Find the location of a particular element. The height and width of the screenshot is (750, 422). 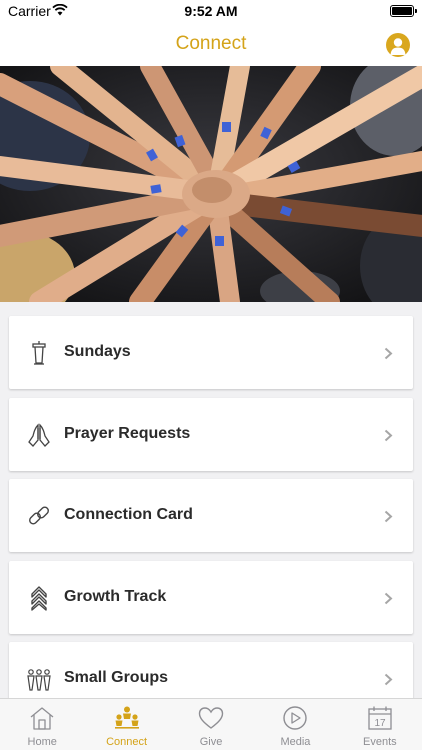

heart-icon is located at coordinates (211, 718).